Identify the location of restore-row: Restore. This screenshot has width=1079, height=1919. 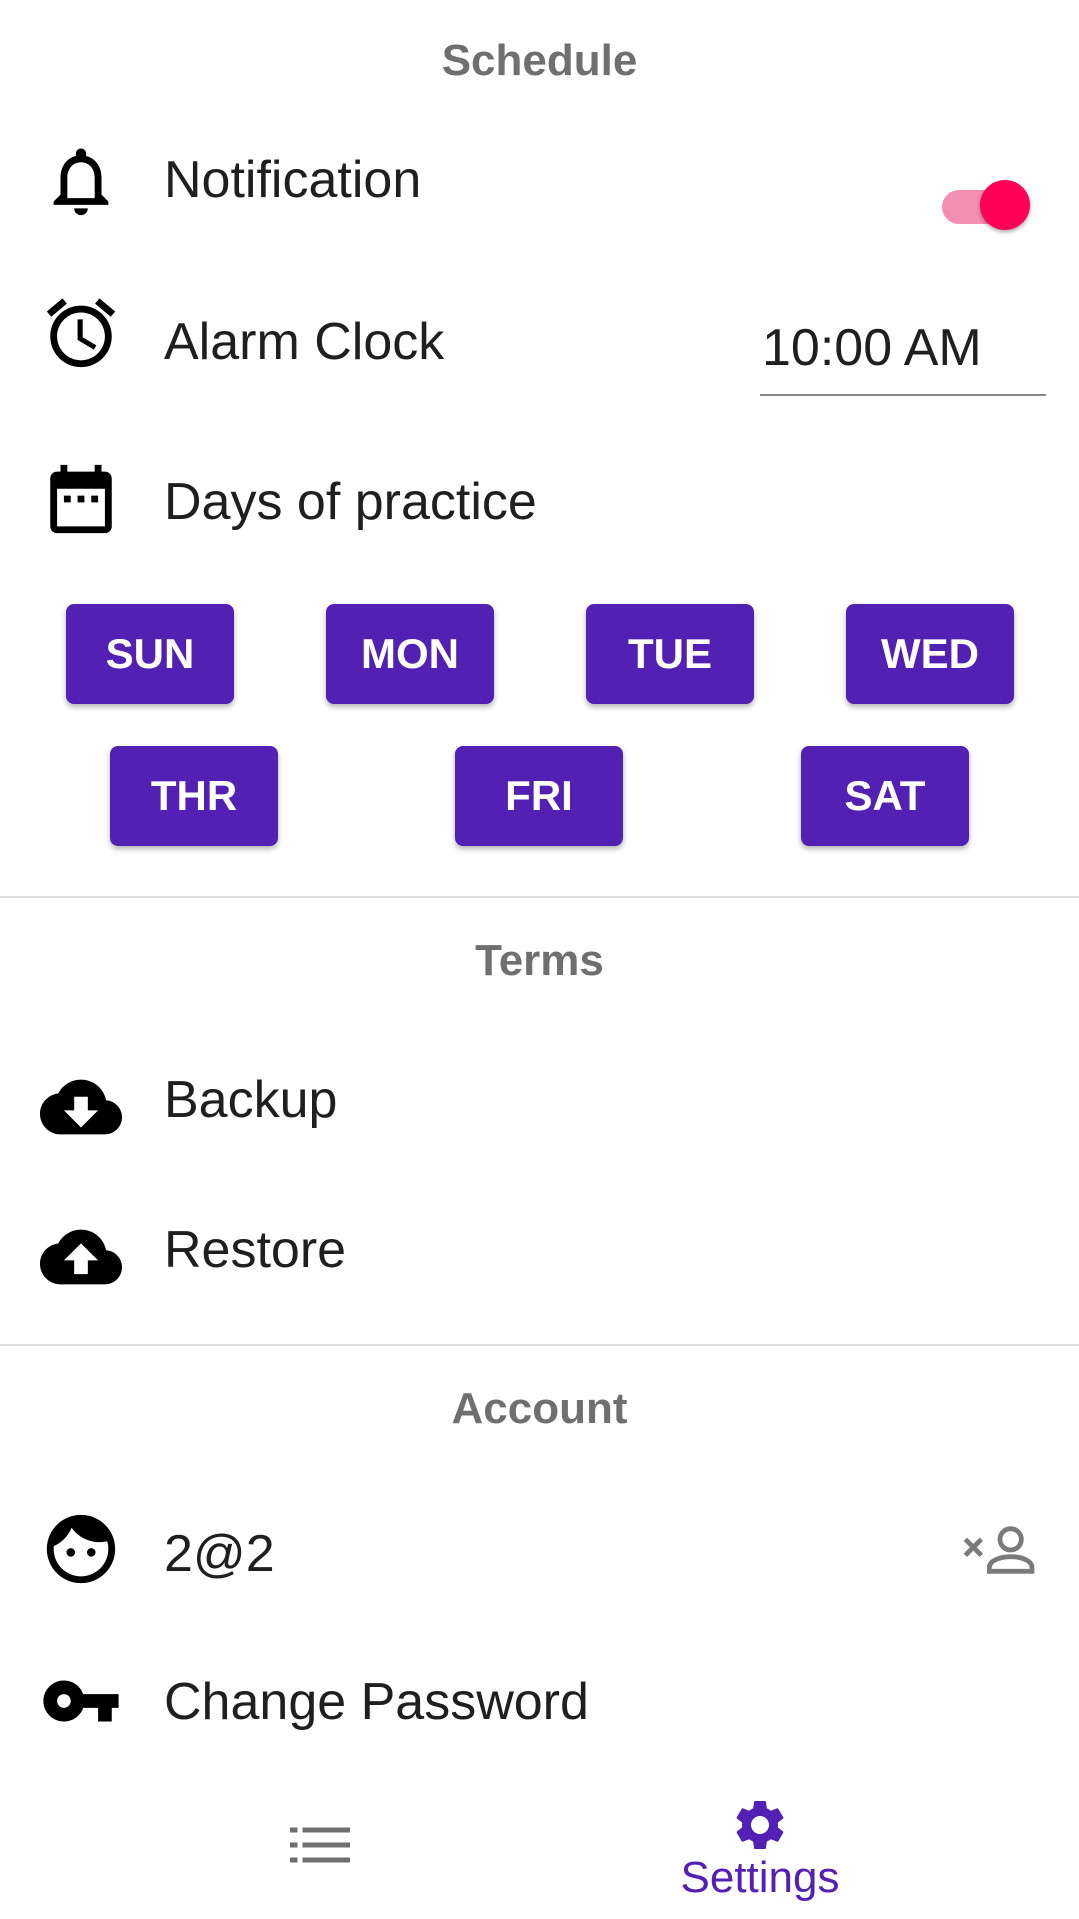
(539, 1268).